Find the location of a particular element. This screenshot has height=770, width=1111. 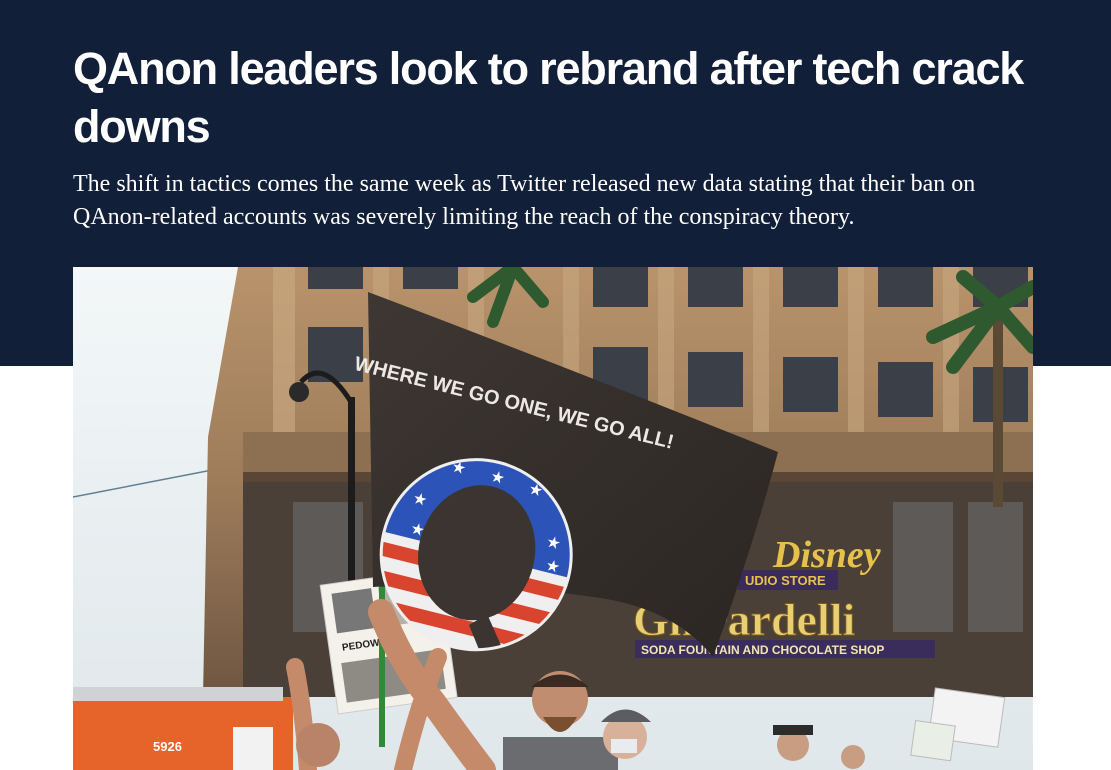

flag-pole is located at coordinates (382, 657).